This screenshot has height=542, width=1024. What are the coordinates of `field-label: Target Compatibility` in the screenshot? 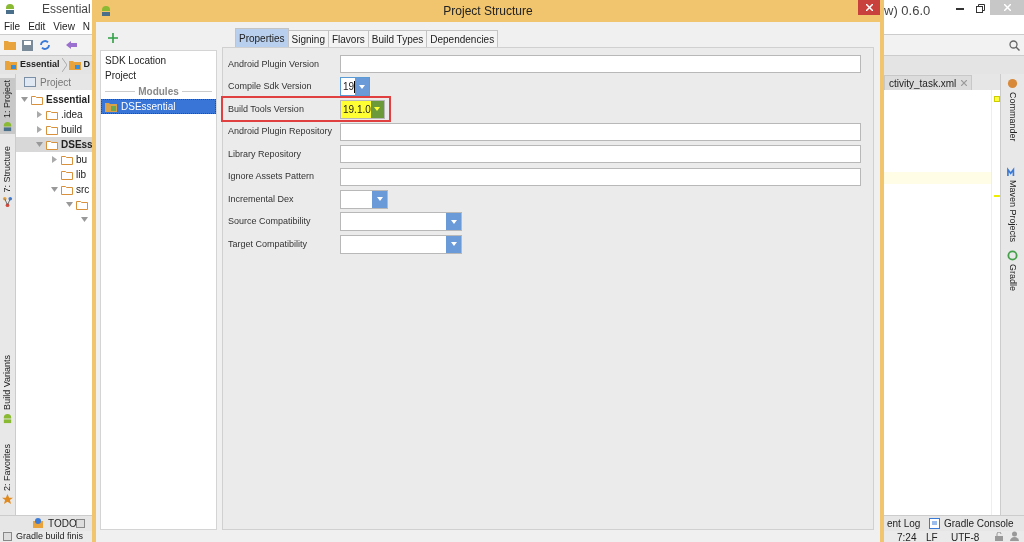 It's located at (268, 244).